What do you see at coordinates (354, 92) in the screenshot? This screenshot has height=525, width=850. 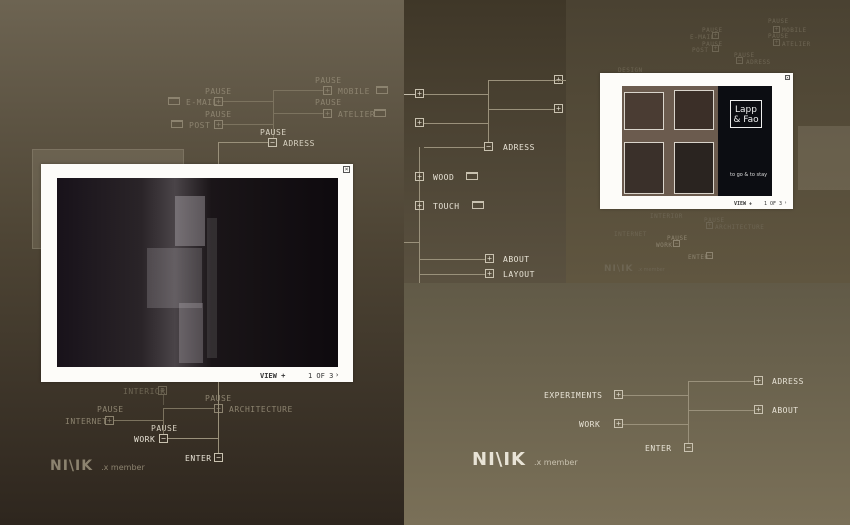 I see `menu-item-mobile: MOBILE` at bounding box center [354, 92].